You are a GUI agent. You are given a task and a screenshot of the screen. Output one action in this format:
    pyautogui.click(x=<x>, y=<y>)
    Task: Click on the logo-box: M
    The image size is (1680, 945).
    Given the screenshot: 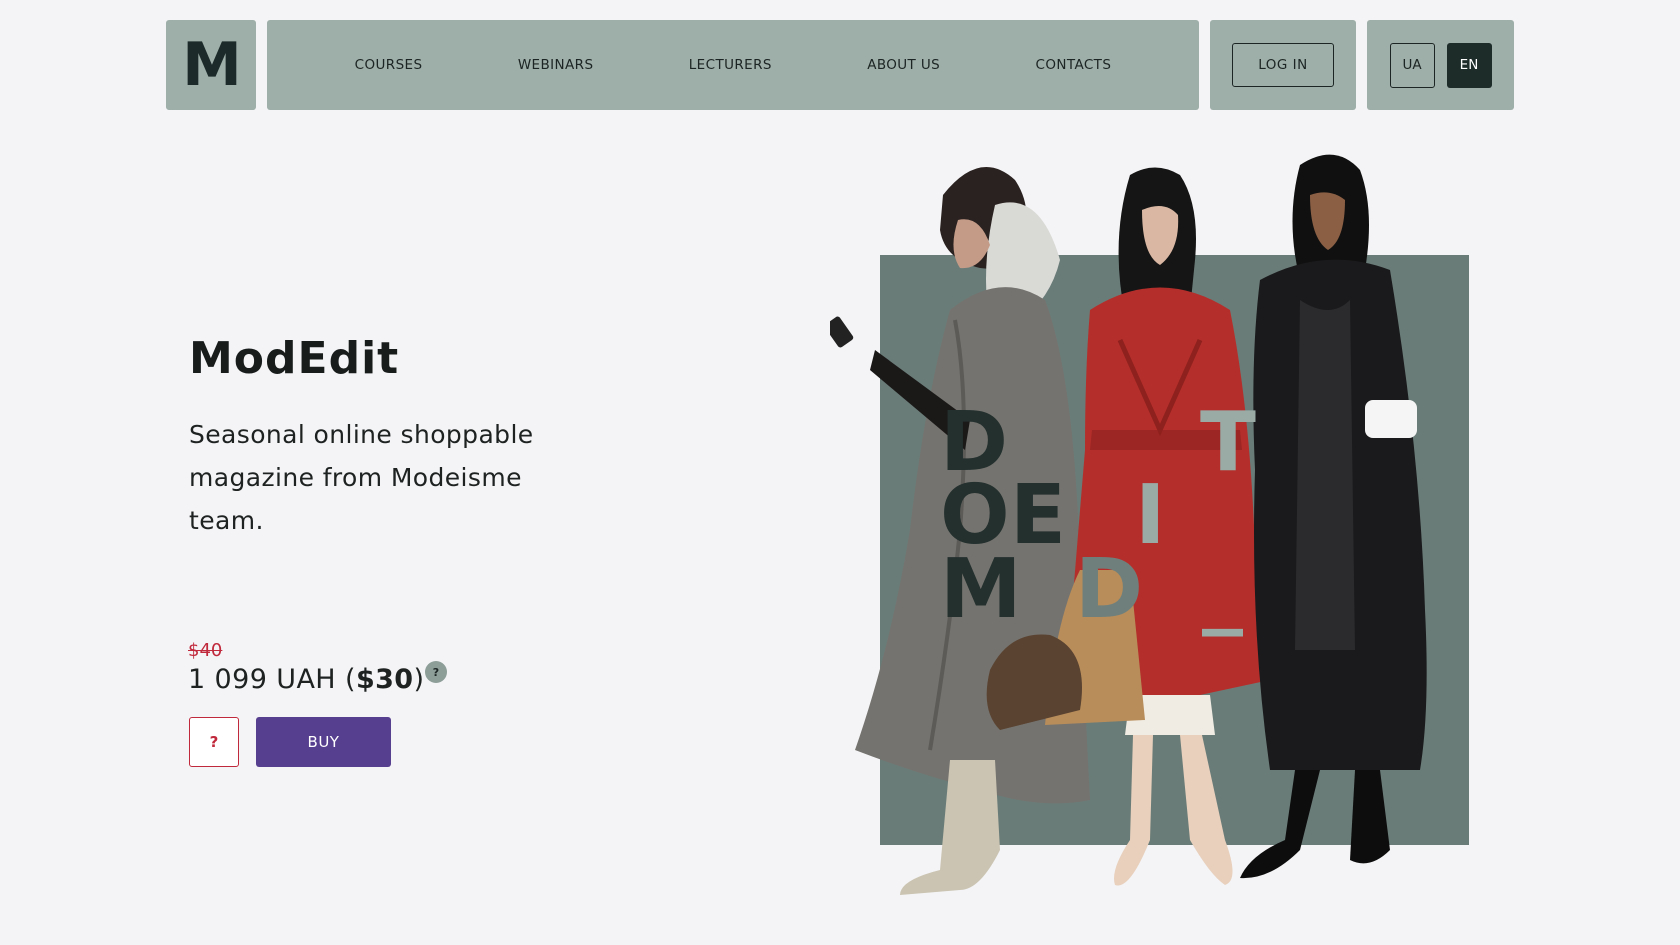 What is the action you would take?
    pyautogui.click(x=211, y=65)
    